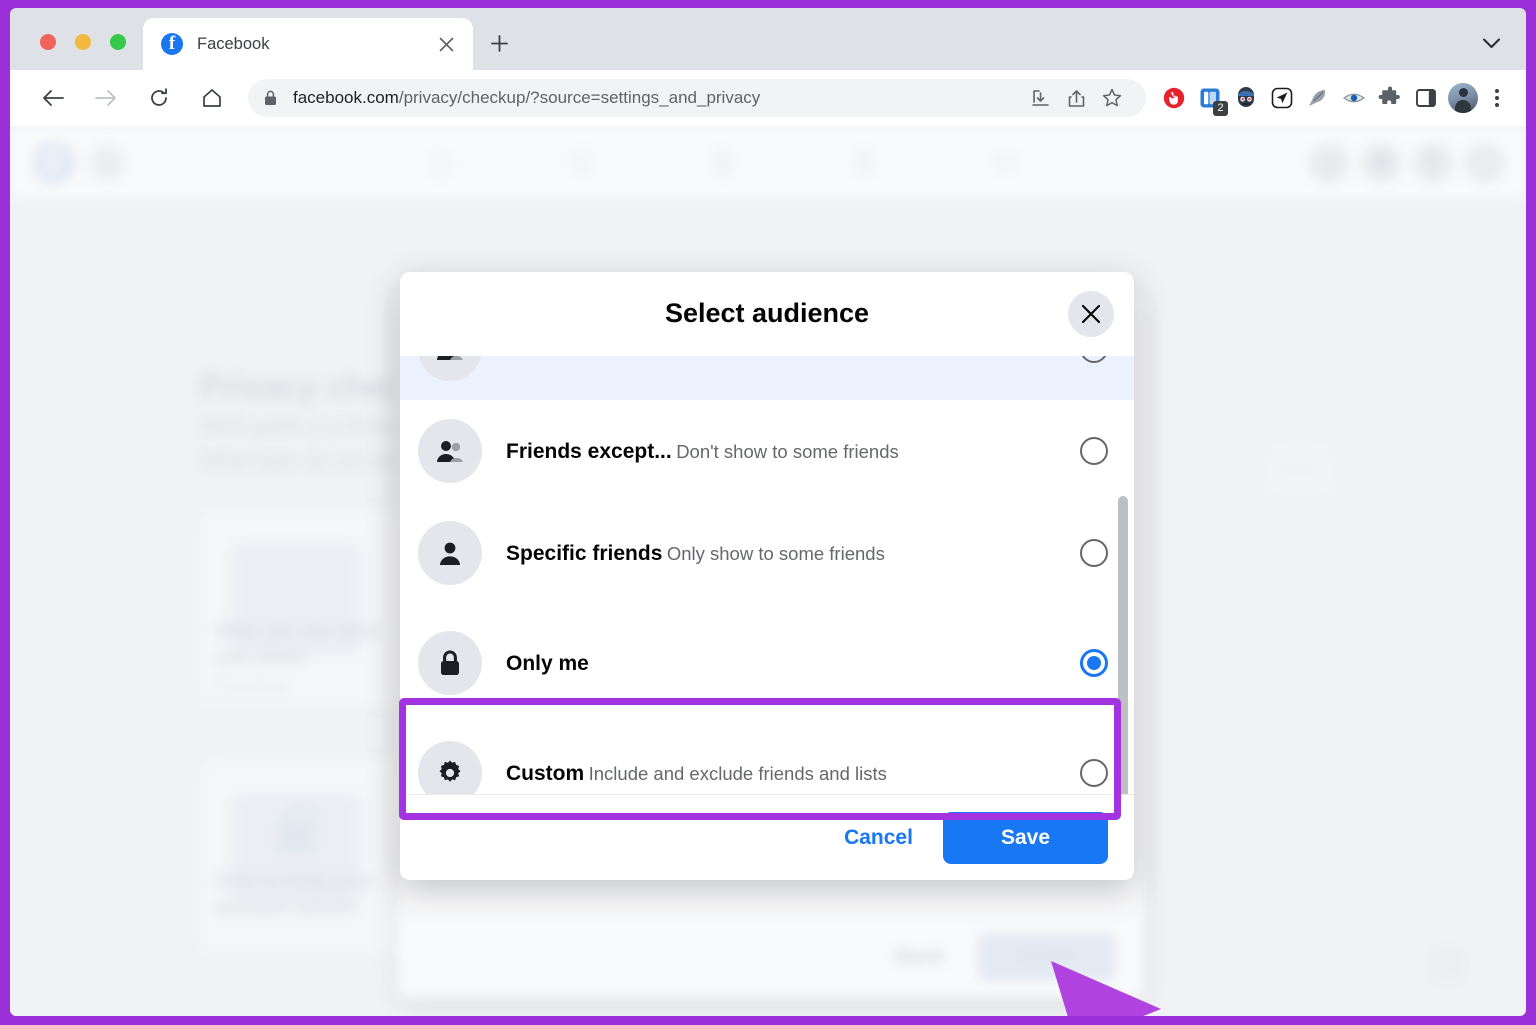 The image size is (1536, 1025). I want to click on share-icon, so click(1076, 98).